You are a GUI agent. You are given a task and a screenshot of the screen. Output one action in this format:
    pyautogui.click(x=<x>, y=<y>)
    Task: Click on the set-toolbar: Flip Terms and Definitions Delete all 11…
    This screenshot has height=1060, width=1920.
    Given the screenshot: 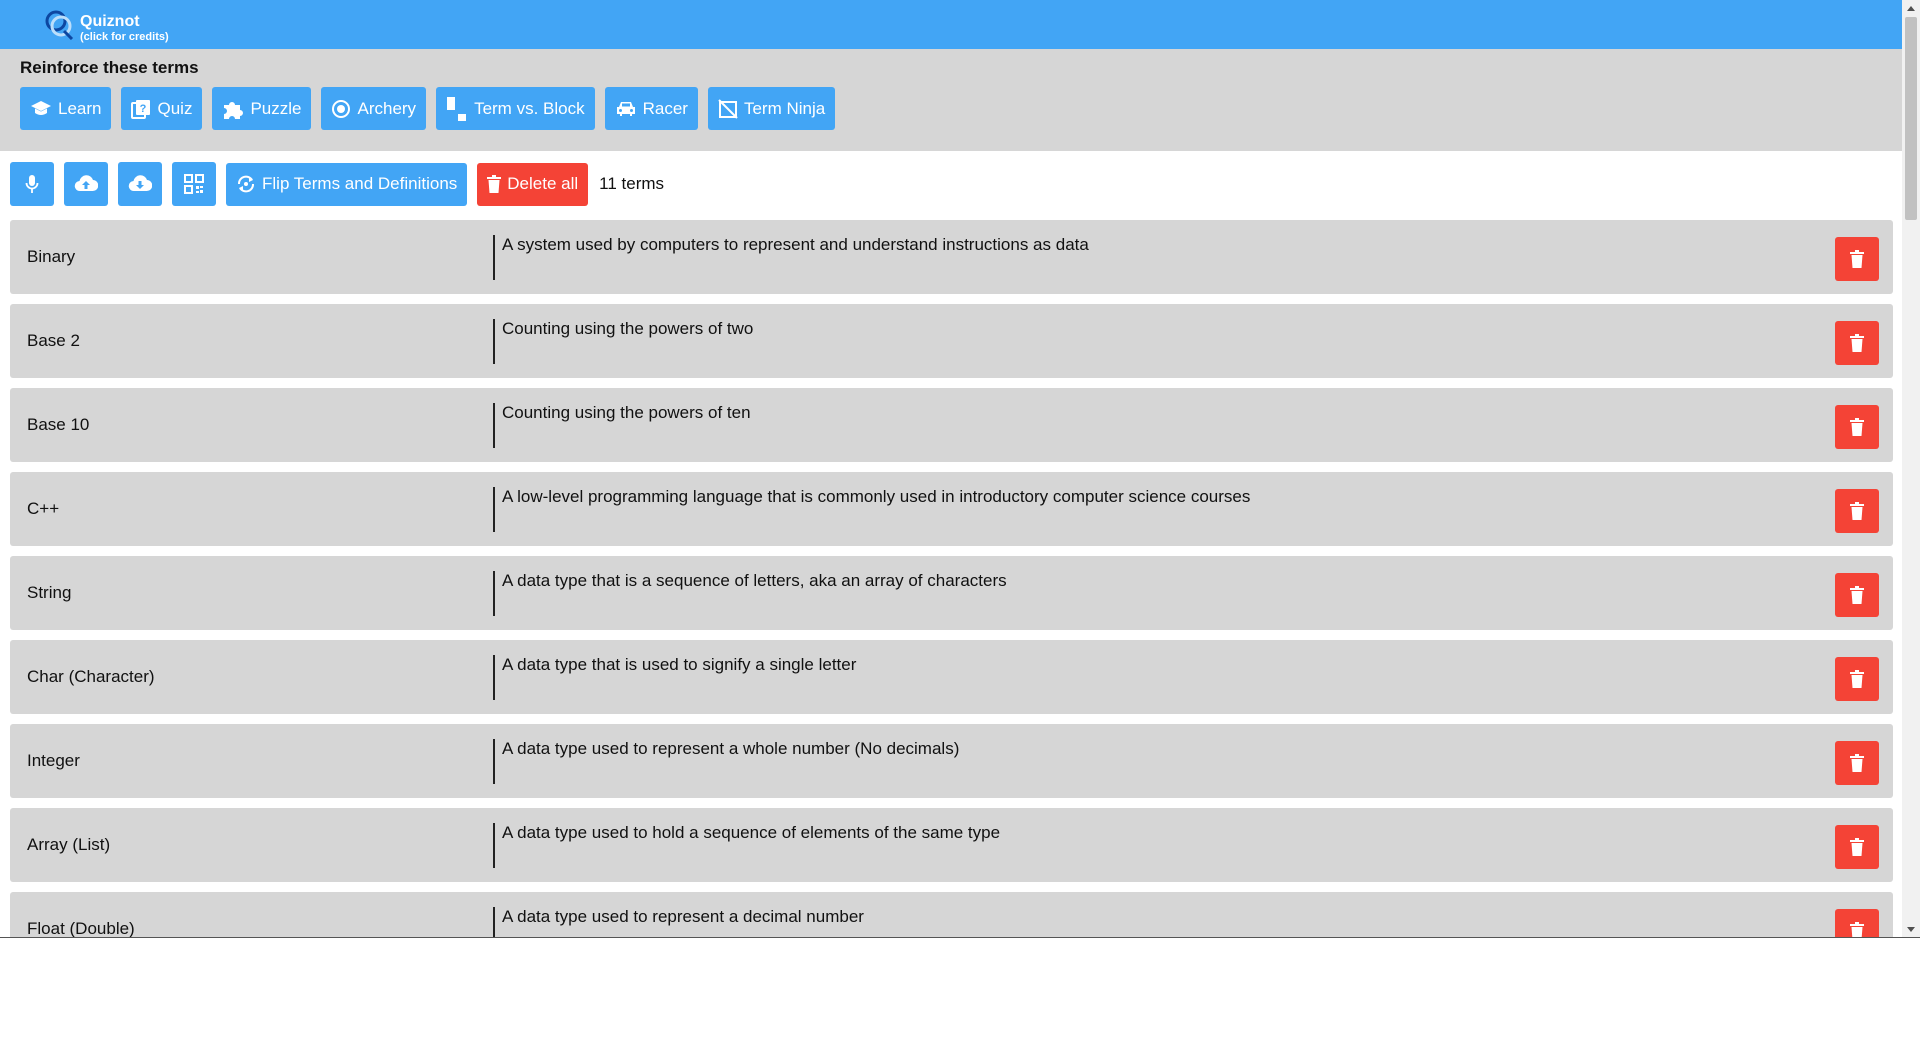 What is the action you would take?
    pyautogui.click(x=337, y=184)
    